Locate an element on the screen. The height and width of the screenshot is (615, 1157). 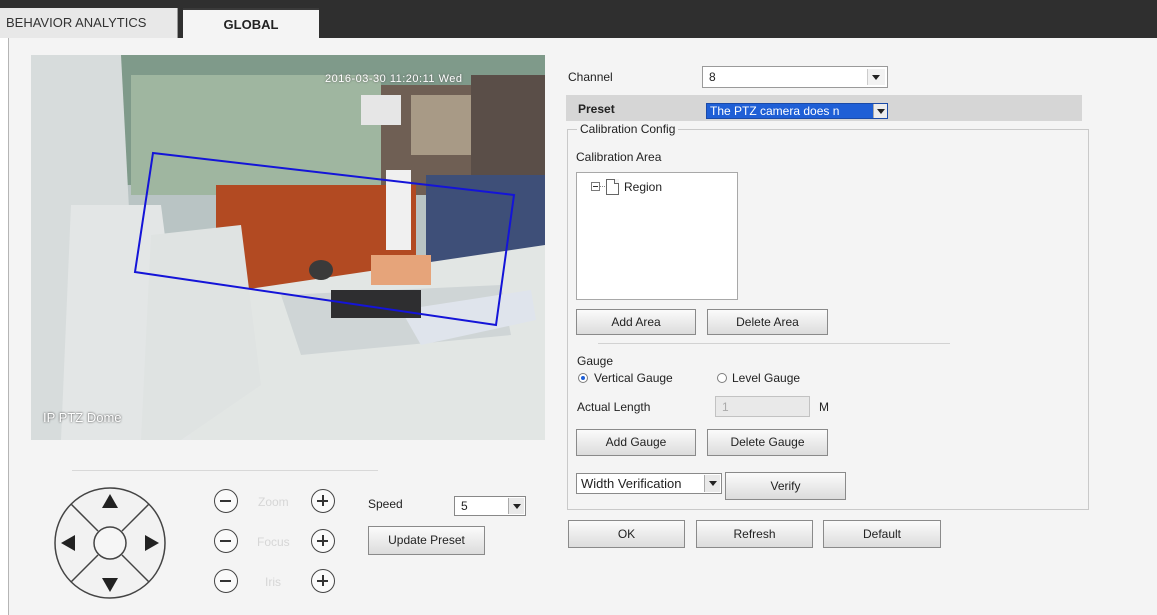
preset-select: The PTZ camera does n is located at coordinates (797, 111).